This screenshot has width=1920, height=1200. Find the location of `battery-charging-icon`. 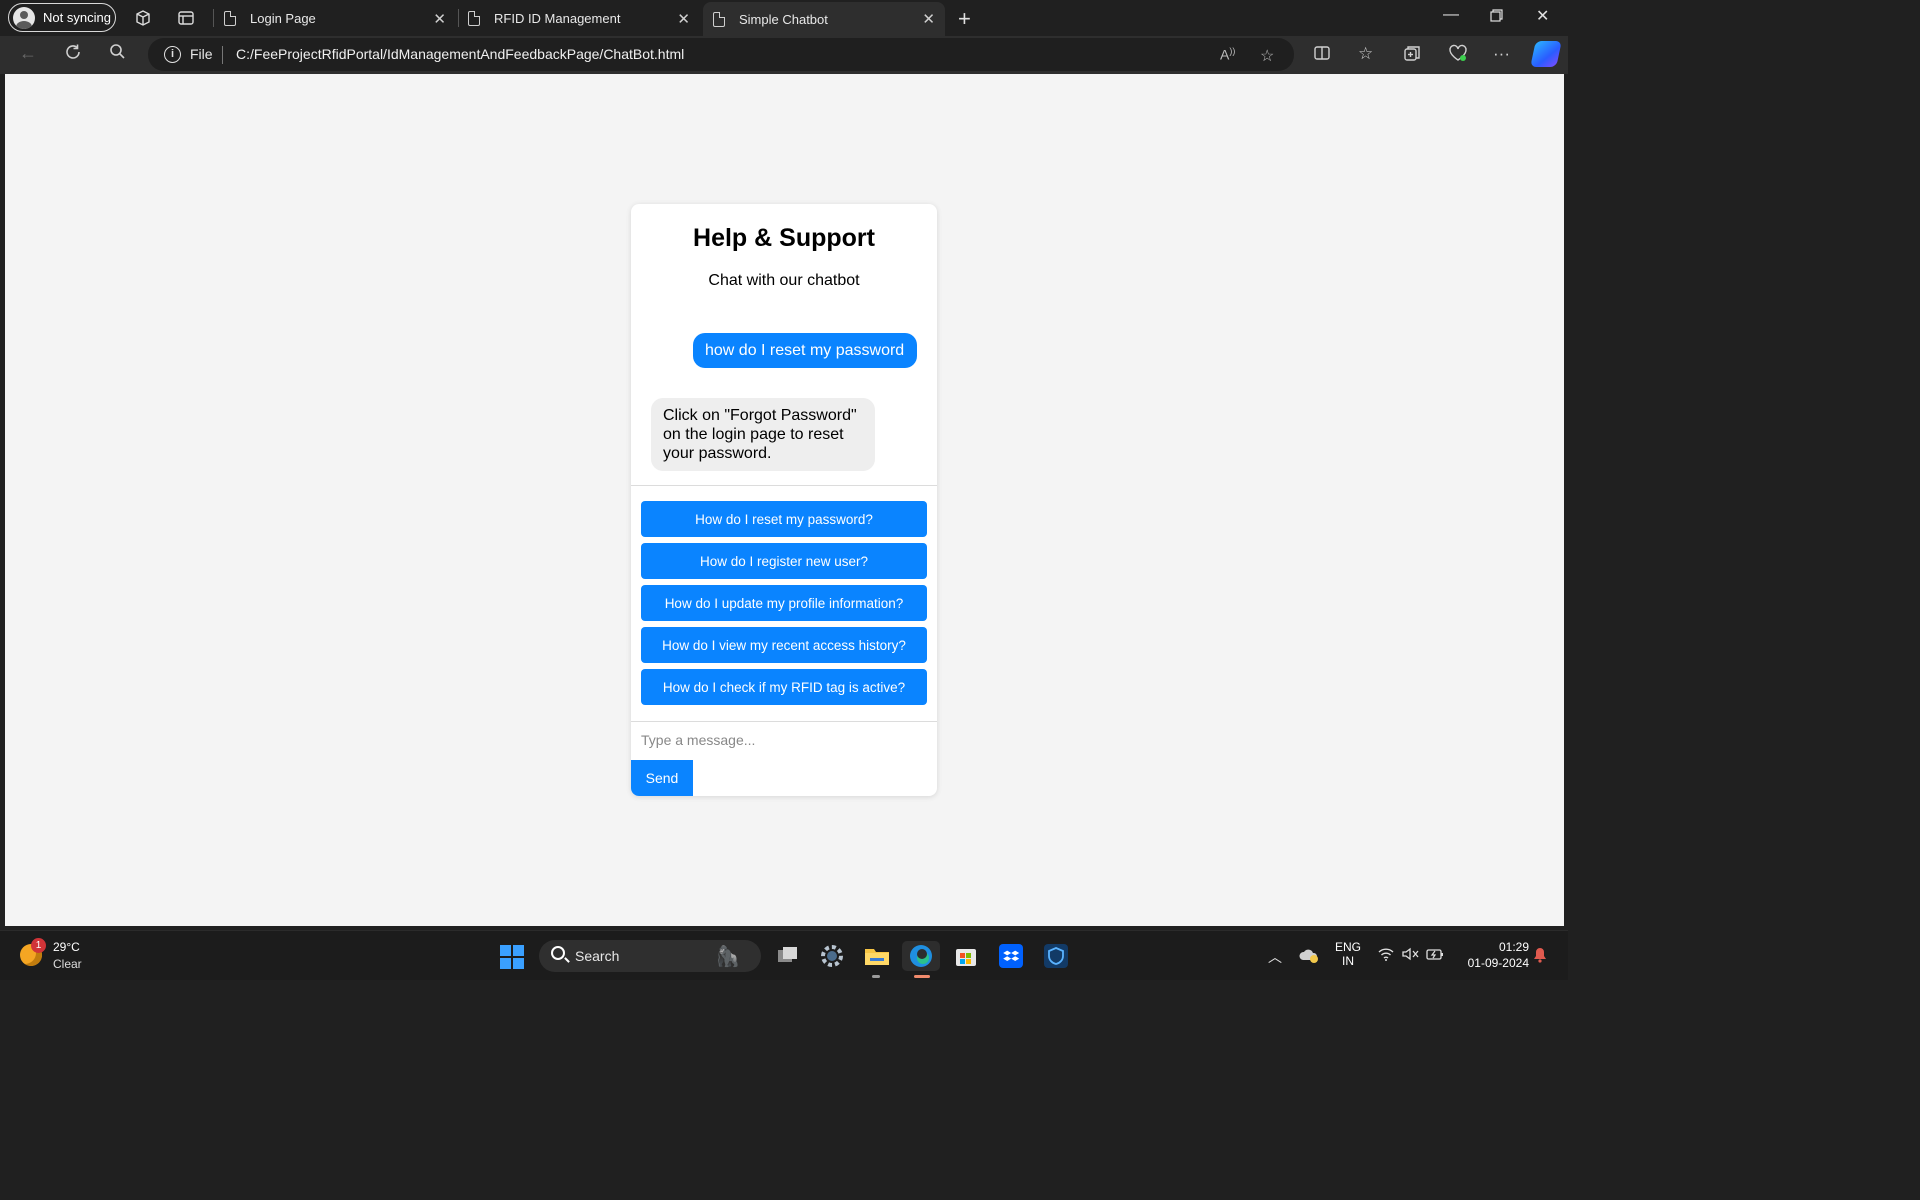

battery-charging-icon is located at coordinates (1435, 955).